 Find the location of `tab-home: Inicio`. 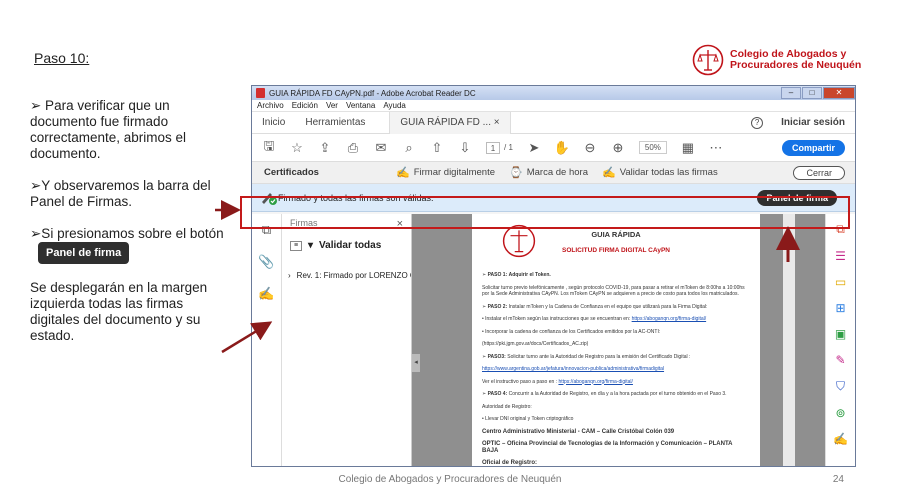

tab-home: Inicio is located at coordinates (273, 122).